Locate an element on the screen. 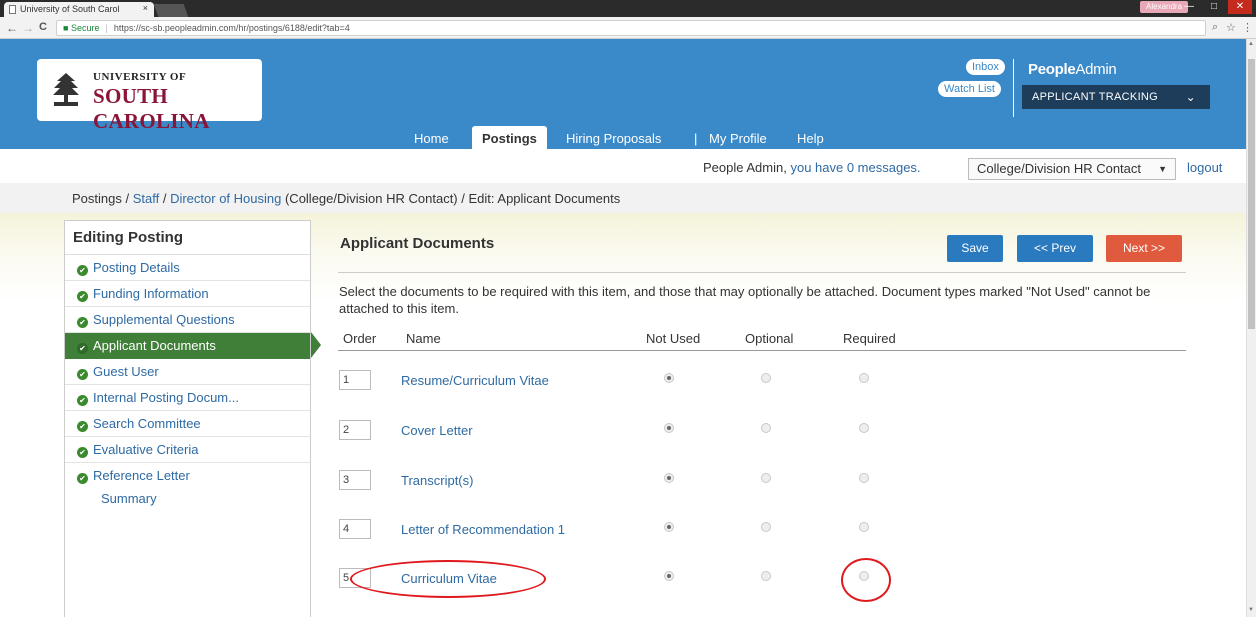  sidebar-item-reference-letter: ✔ Reference Letter is located at coordinates (187, 476).